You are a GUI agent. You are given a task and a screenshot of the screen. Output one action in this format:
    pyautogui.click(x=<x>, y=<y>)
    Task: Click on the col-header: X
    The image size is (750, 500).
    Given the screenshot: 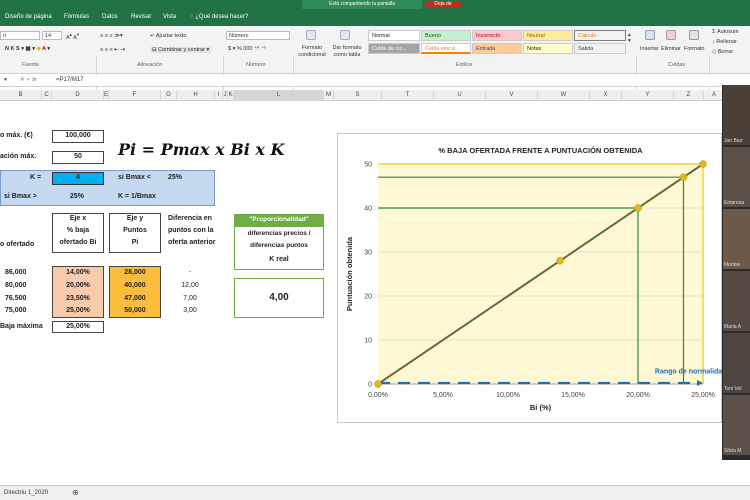 What is the action you would take?
    pyautogui.click(x=606, y=95)
    